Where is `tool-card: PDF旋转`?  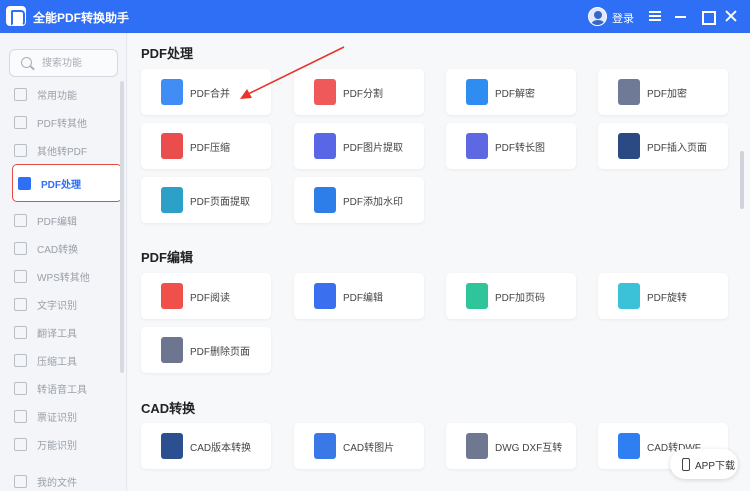
tool-card: PDF旋转 is located at coordinates (663, 296).